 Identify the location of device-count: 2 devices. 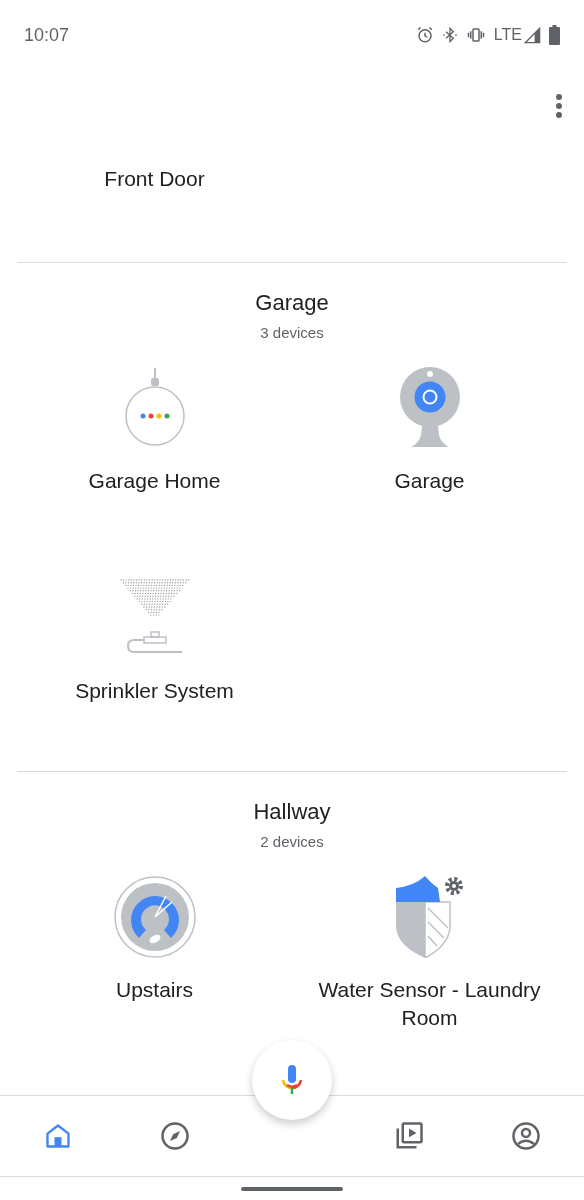
(292, 842).